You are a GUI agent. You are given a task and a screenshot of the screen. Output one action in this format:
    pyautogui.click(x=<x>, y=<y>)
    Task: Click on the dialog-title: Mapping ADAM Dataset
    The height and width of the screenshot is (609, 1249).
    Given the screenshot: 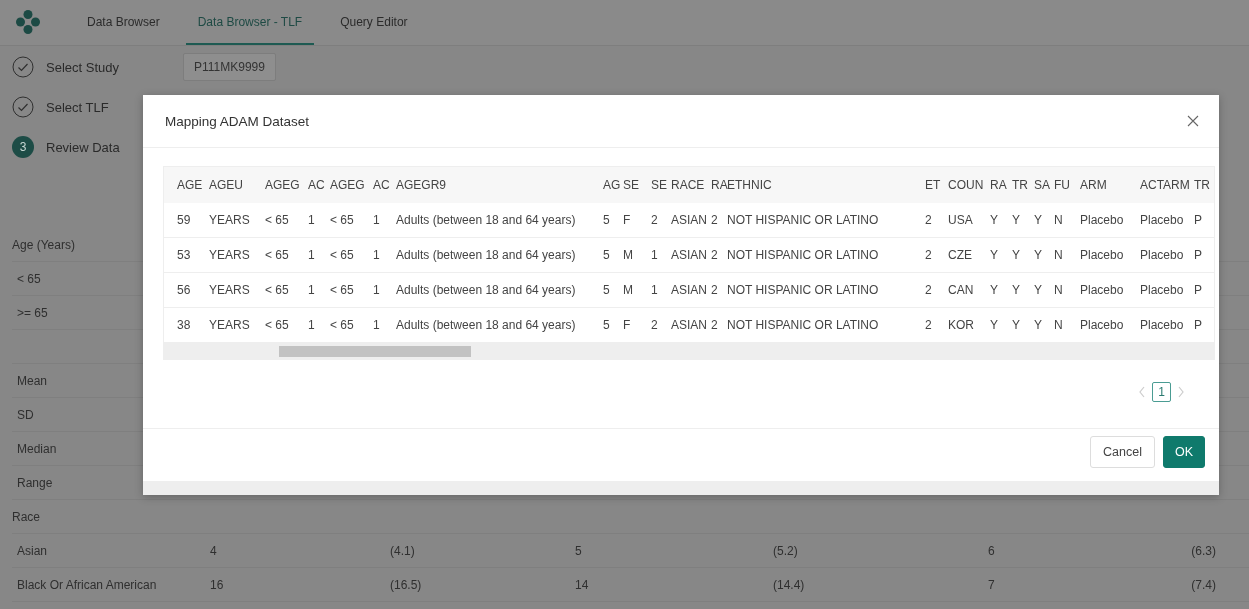 What is the action you would take?
    pyautogui.click(x=237, y=121)
    